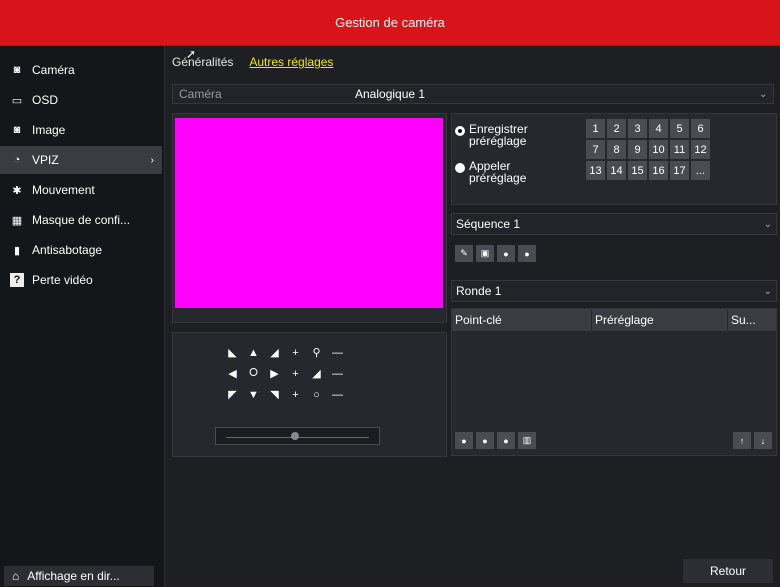 Image resolution: width=780 pixels, height=587 pixels. Describe the element at coordinates (274, 394) in the screenshot. I see `arrow-down-right-icon: ◥` at that location.